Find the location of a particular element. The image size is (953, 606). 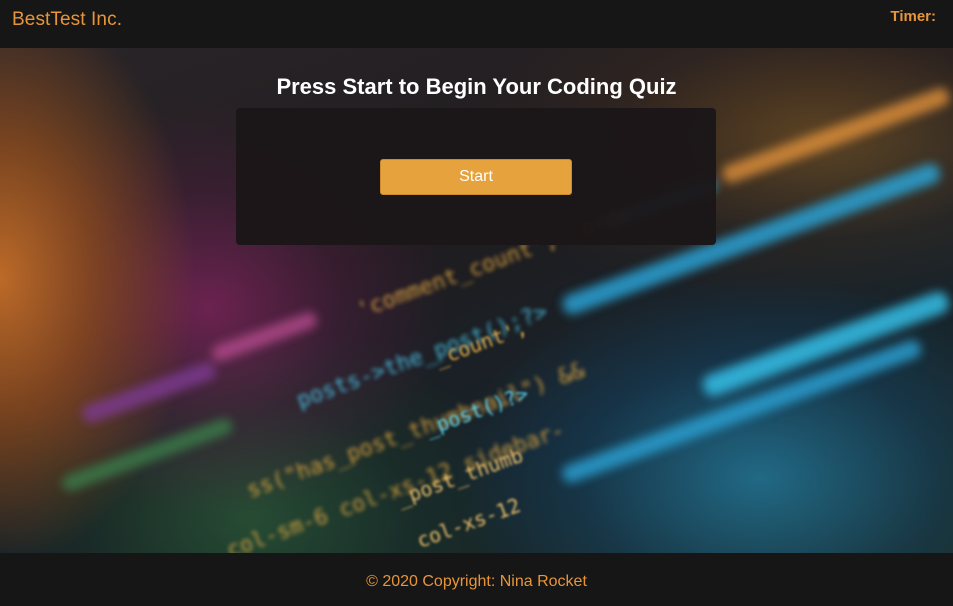

timer-display: Timer: is located at coordinates (915, 16).